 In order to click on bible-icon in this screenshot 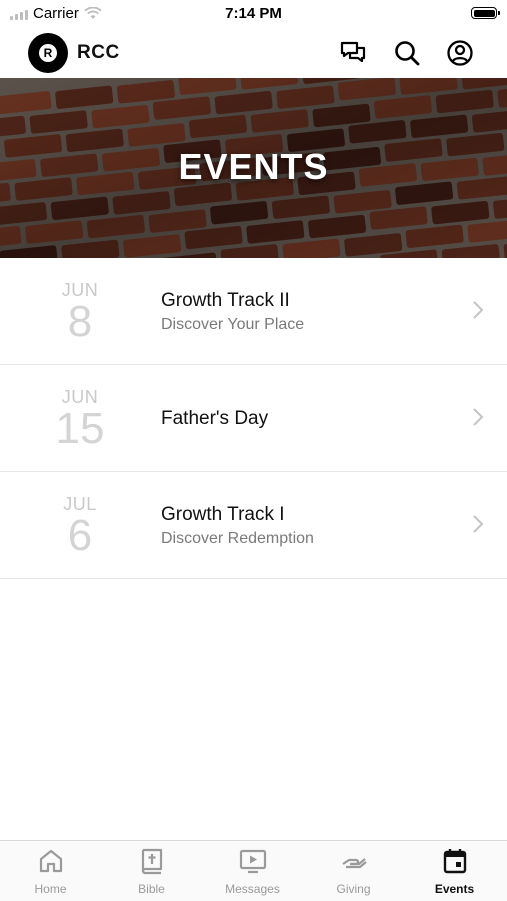, I will do `click(152, 861)`.